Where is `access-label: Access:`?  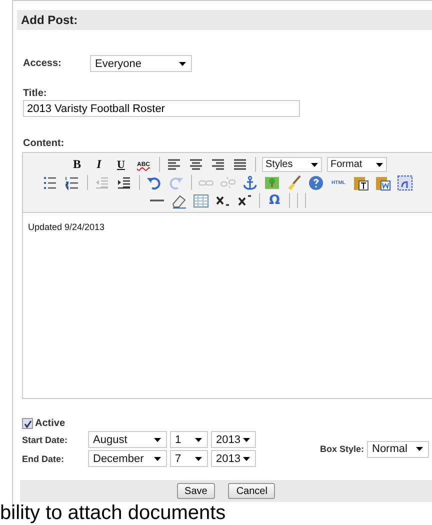 access-label: Access: is located at coordinates (42, 63).